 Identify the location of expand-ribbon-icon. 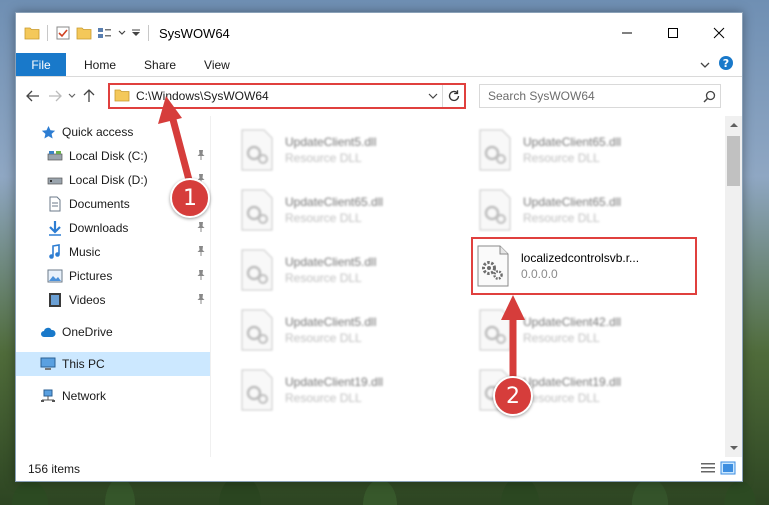
(705, 65).